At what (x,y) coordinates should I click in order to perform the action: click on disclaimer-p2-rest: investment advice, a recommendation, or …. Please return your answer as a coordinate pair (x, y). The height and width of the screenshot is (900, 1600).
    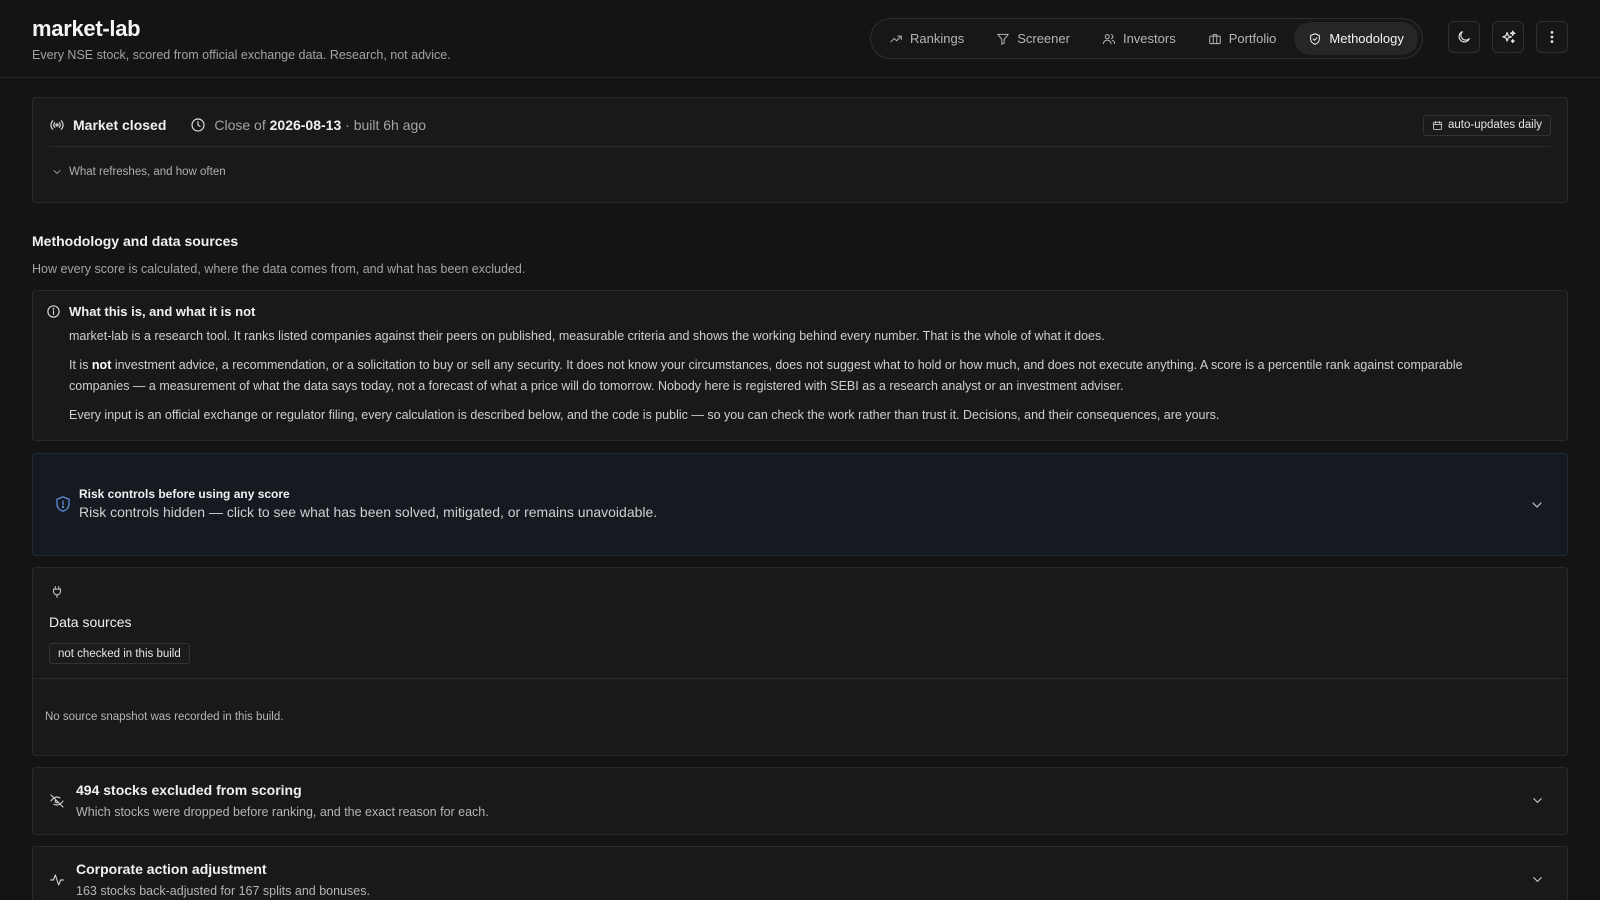
    Looking at the image, I should click on (766, 375).